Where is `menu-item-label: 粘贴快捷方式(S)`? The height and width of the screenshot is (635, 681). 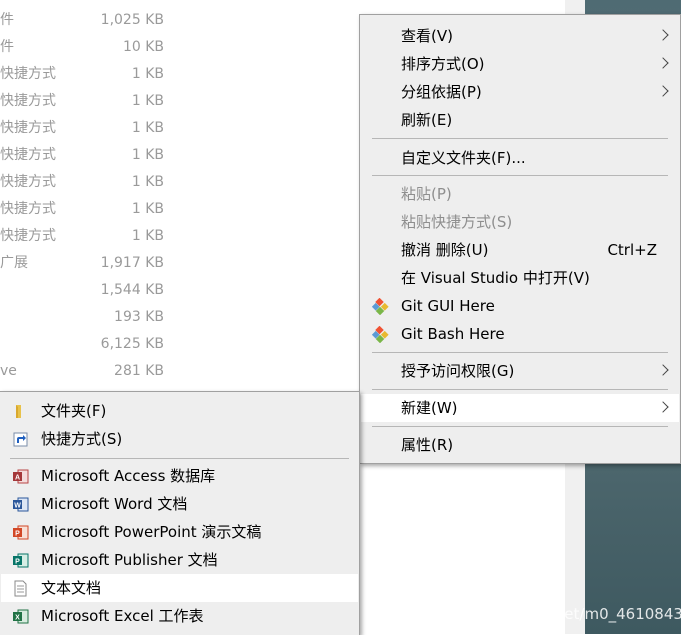
menu-item-label: 粘贴快捷方式(S) is located at coordinates (457, 222).